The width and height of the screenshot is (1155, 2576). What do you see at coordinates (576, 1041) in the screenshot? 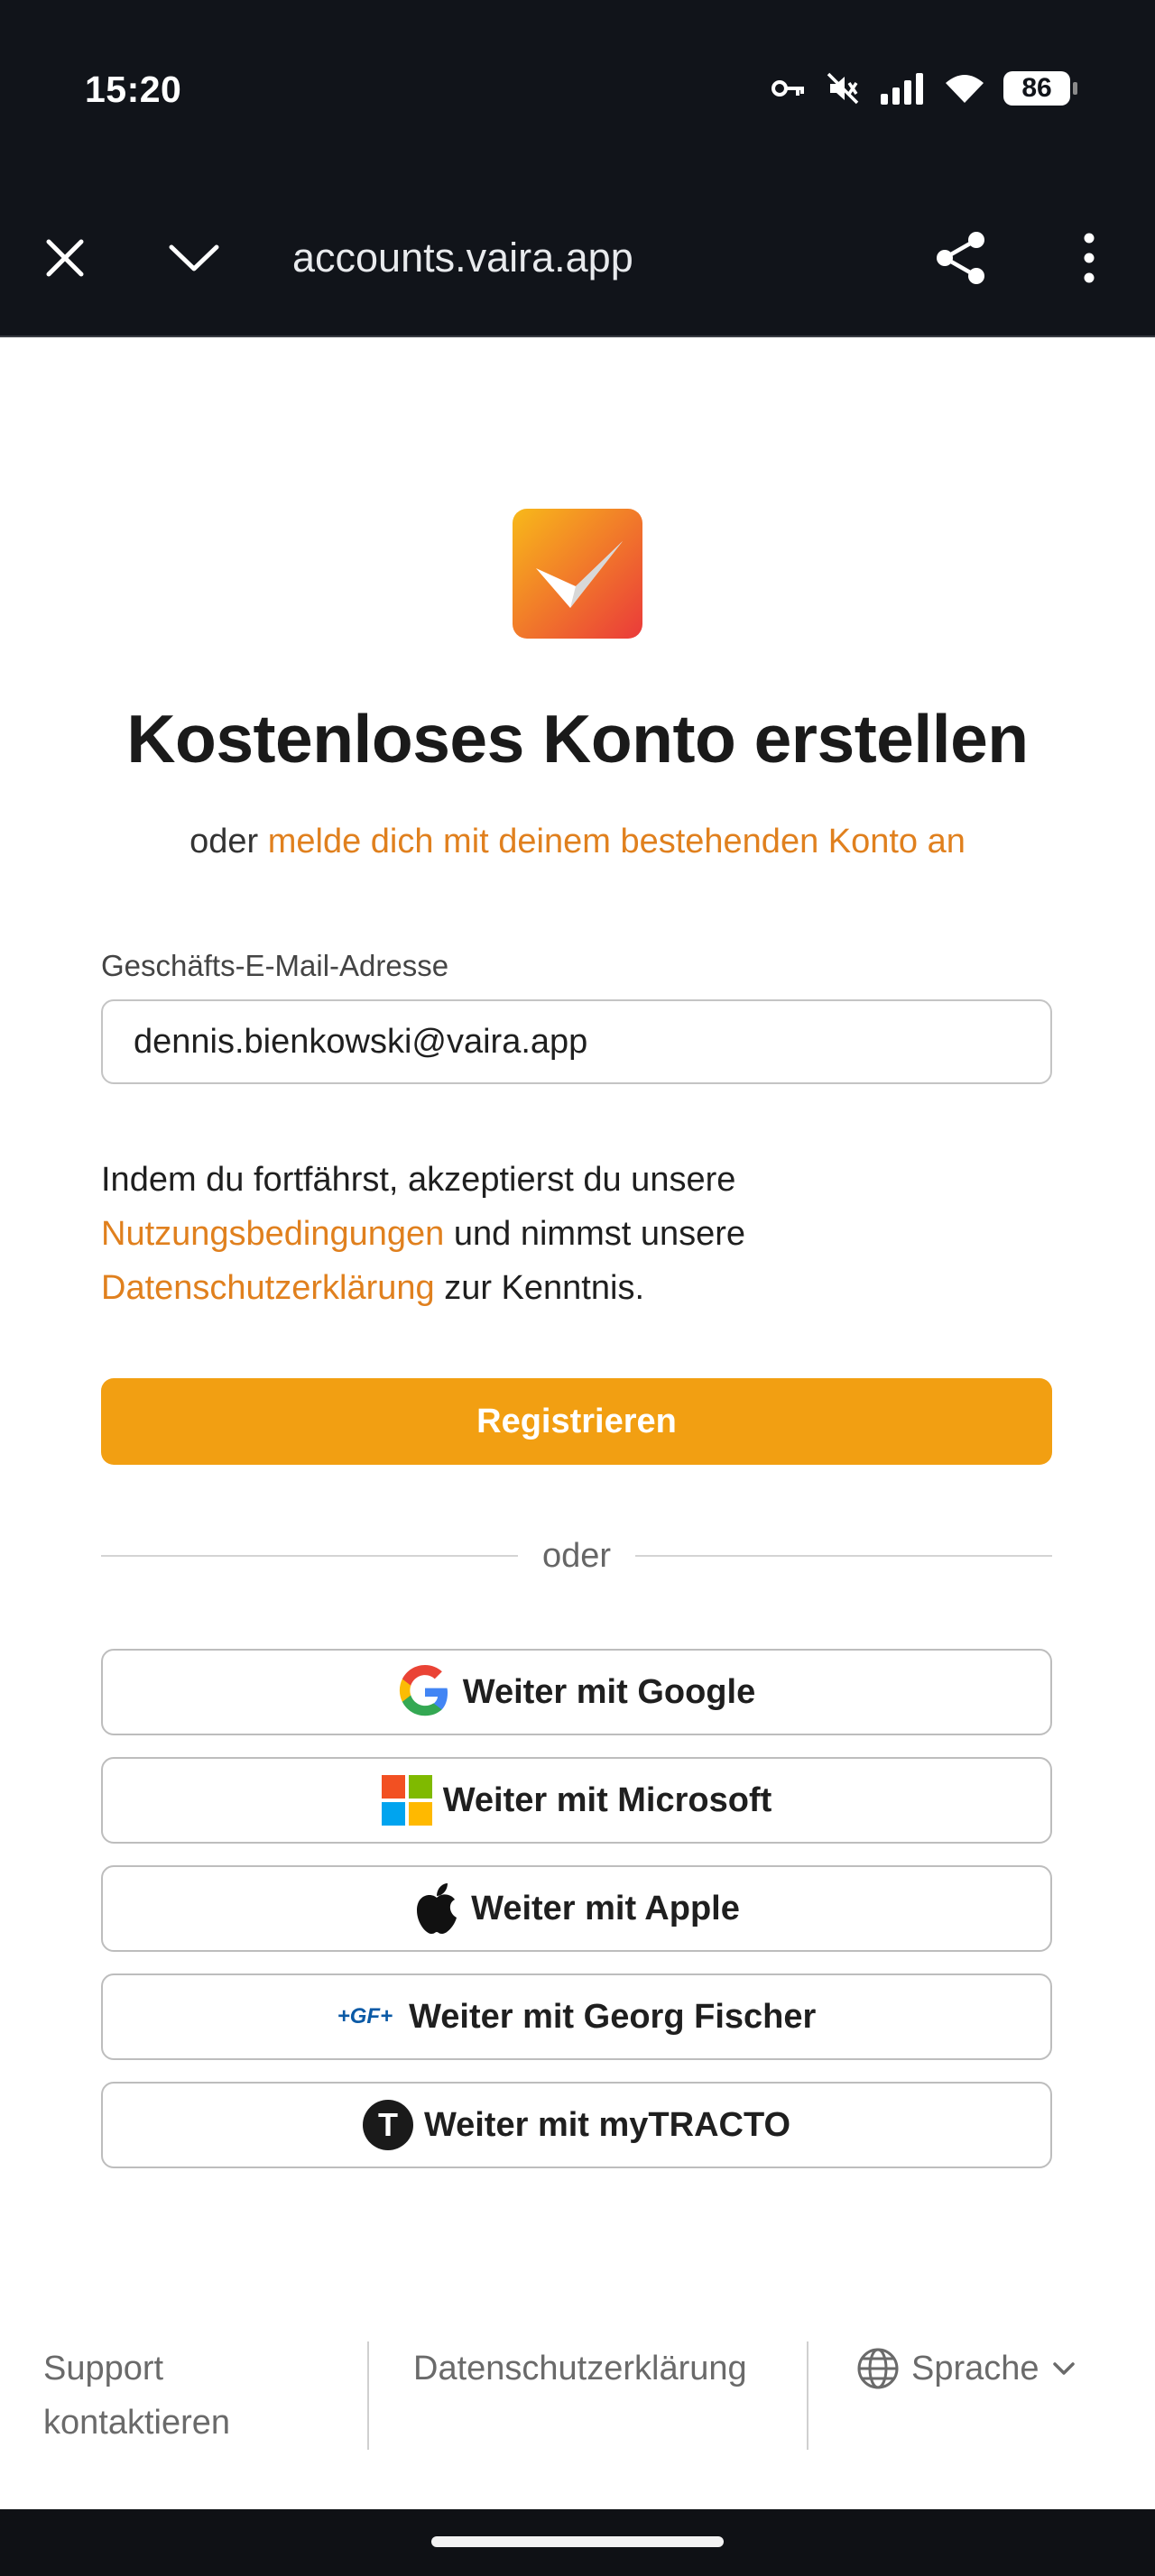
I see `email-field` at bounding box center [576, 1041].